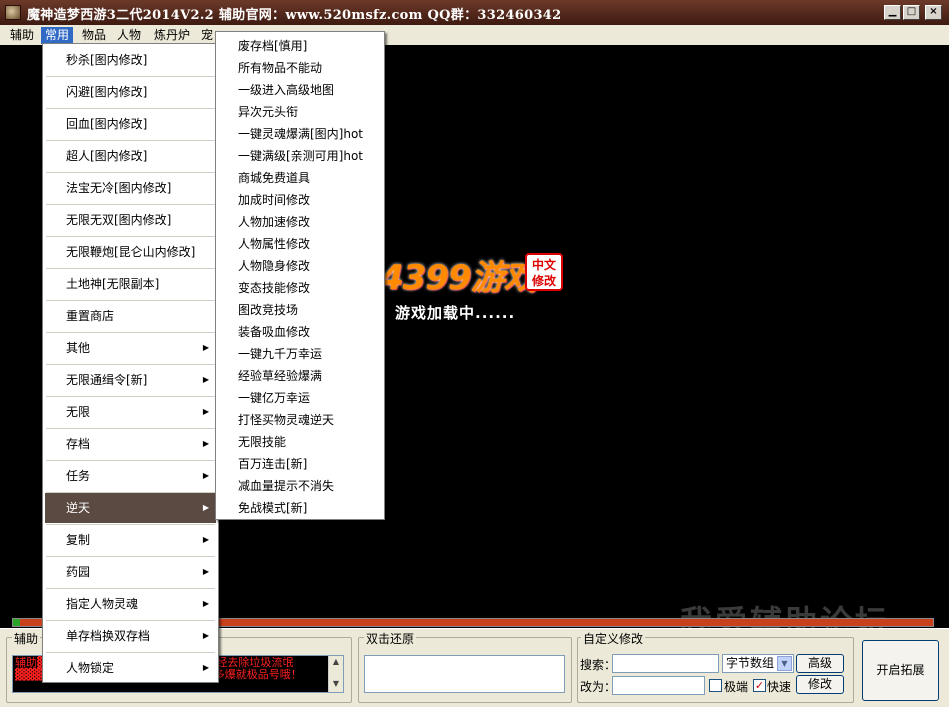 The image size is (949, 707). I want to click on menu-item: 闪避[图内修改], so click(130, 92).